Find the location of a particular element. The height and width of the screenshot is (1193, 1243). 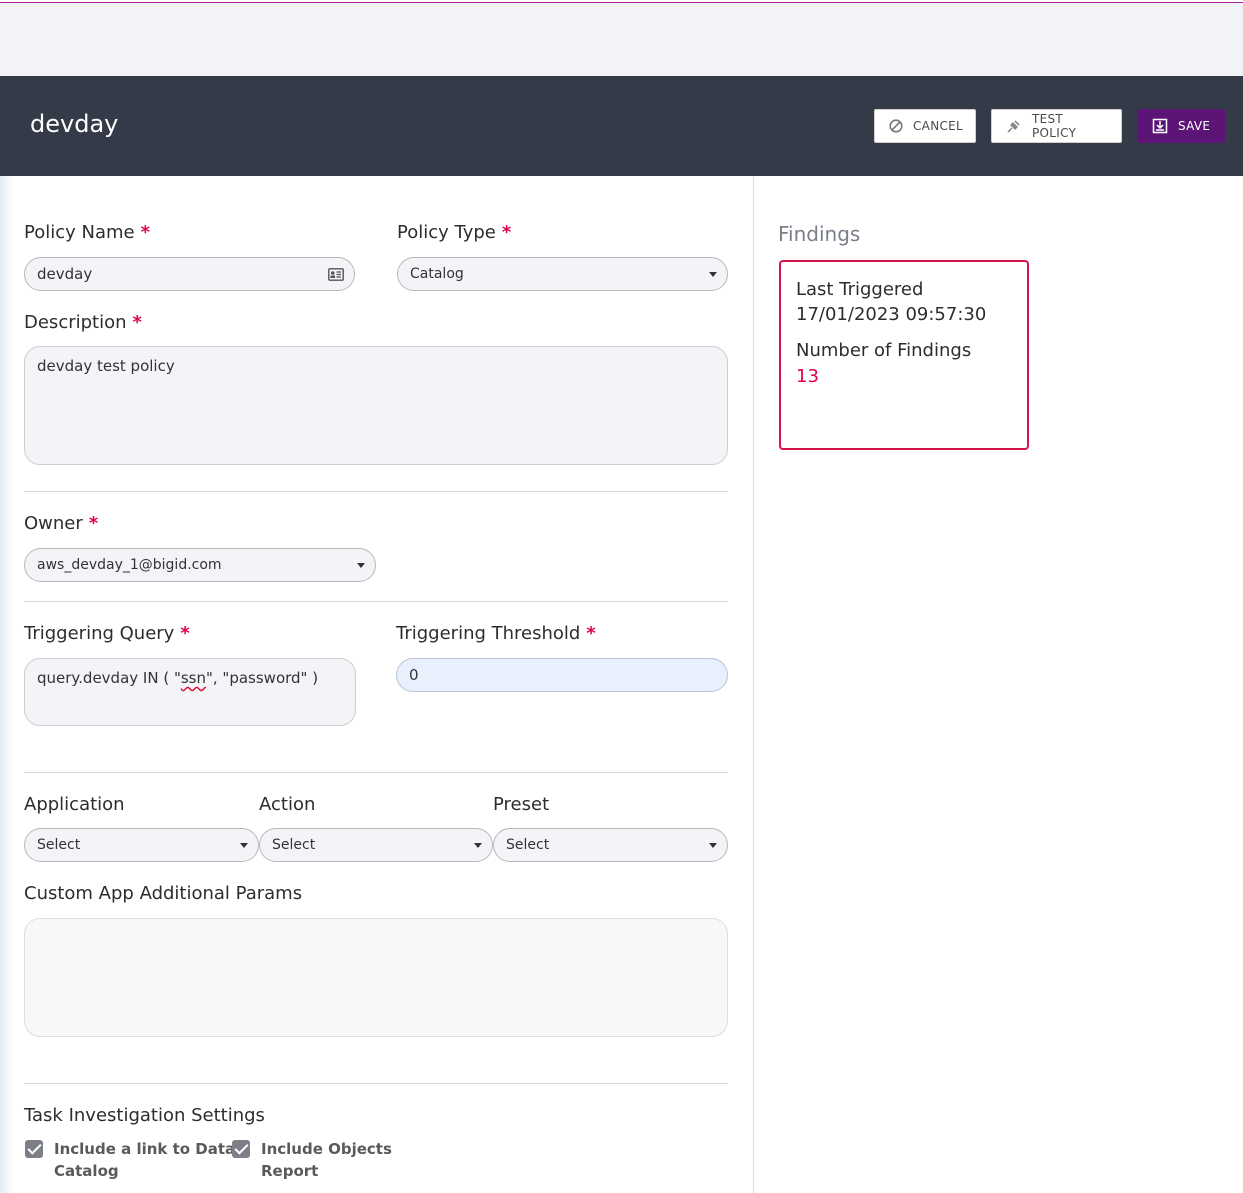

plug-icon is located at coordinates (1013, 126).